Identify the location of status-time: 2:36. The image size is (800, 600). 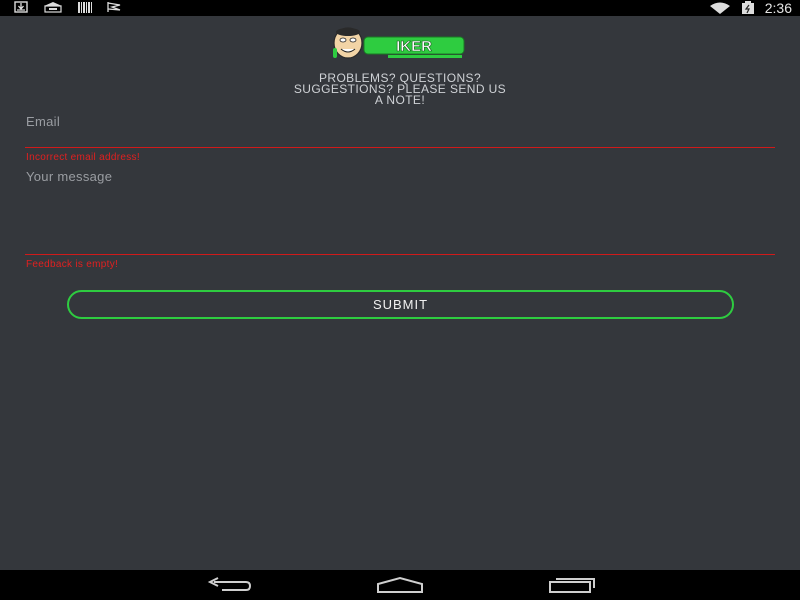
(778, 8).